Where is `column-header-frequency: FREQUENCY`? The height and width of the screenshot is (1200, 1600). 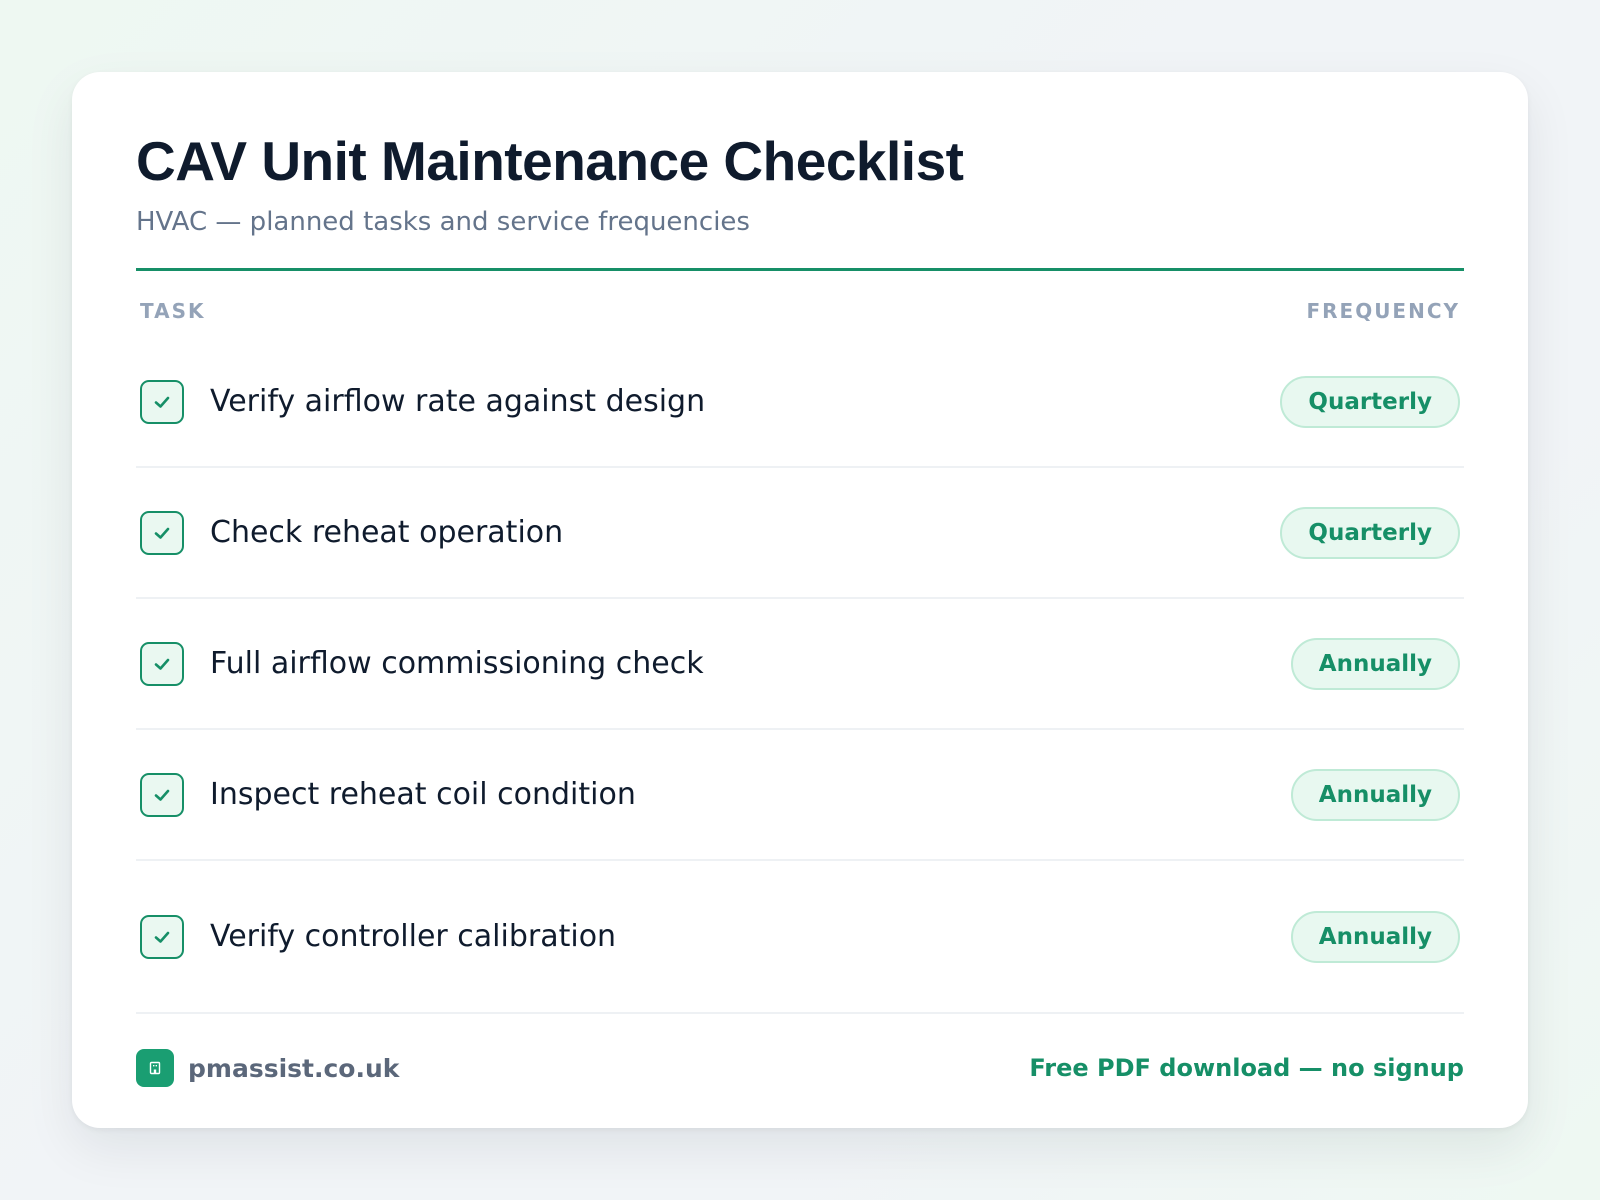
column-header-frequency: FREQUENCY is located at coordinates (1383, 311).